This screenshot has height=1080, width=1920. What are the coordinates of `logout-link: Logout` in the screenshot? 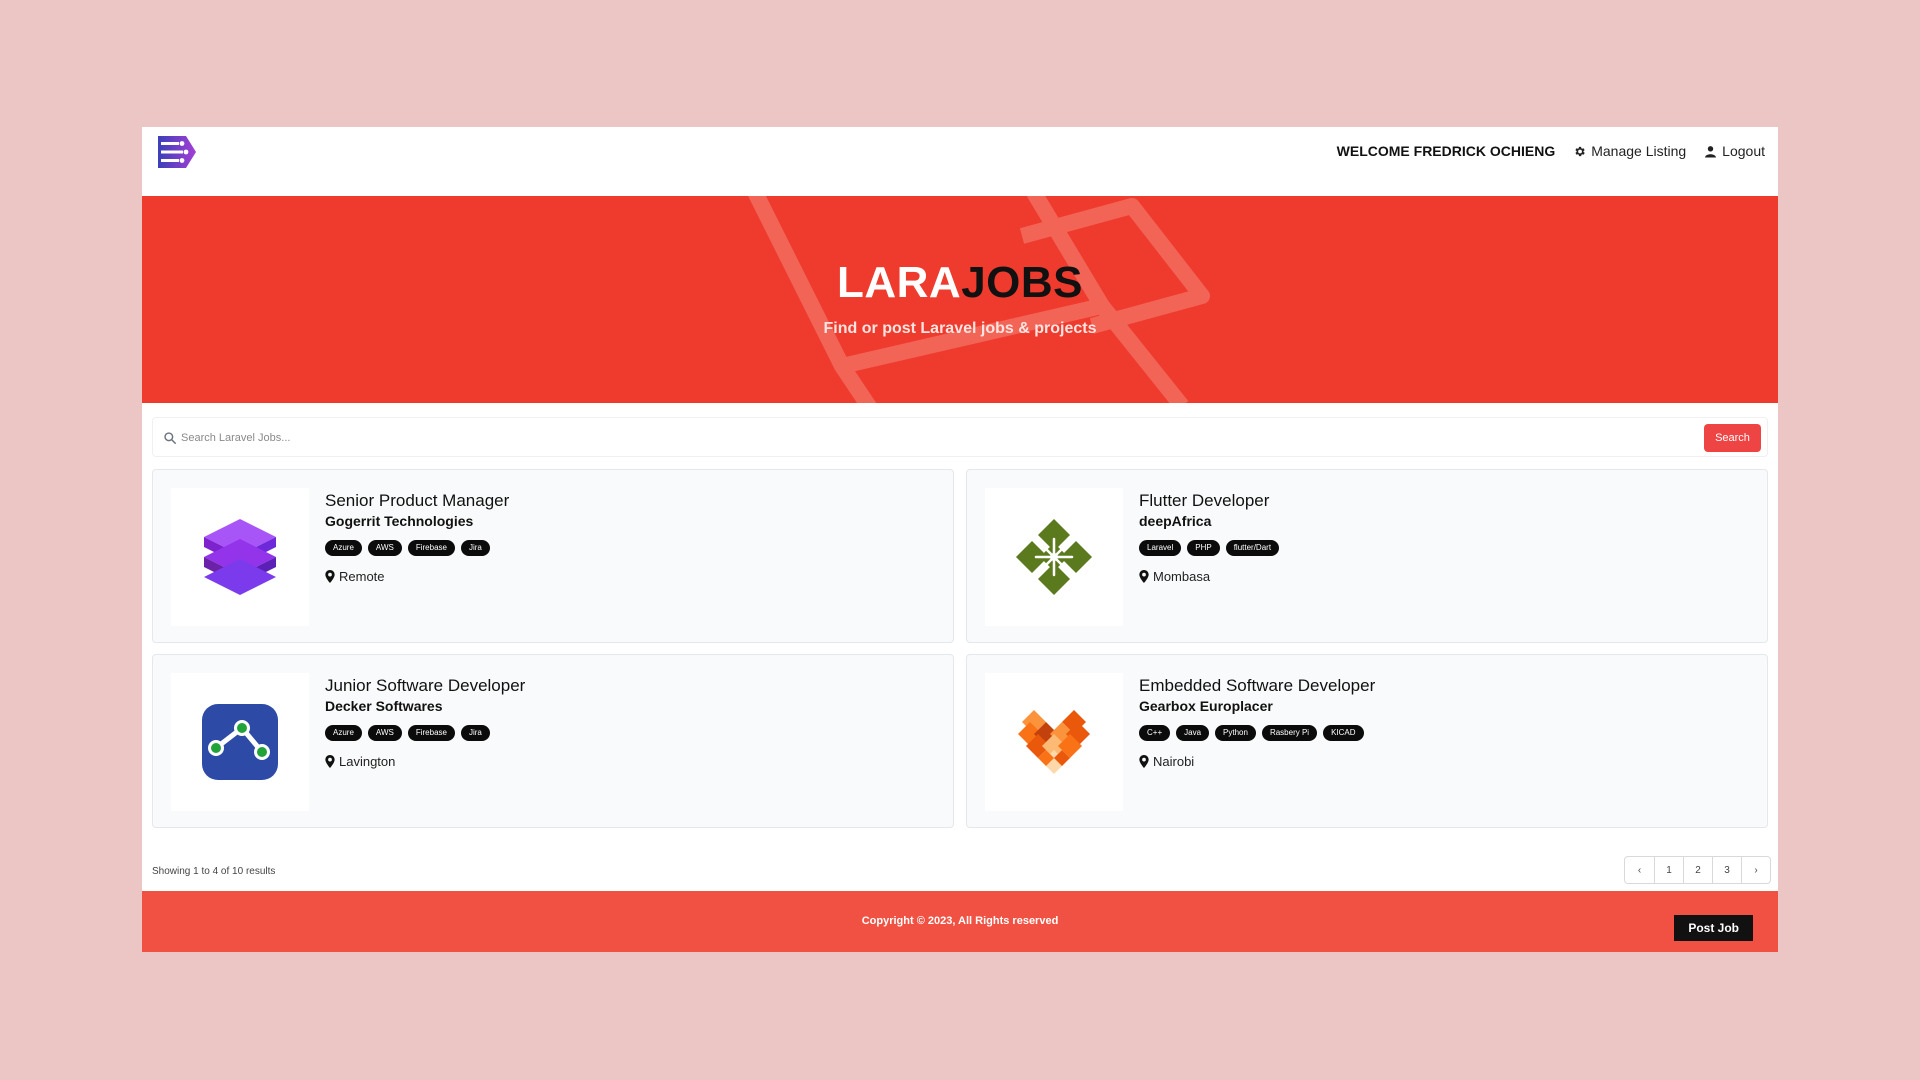 It's located at (1734, 151).